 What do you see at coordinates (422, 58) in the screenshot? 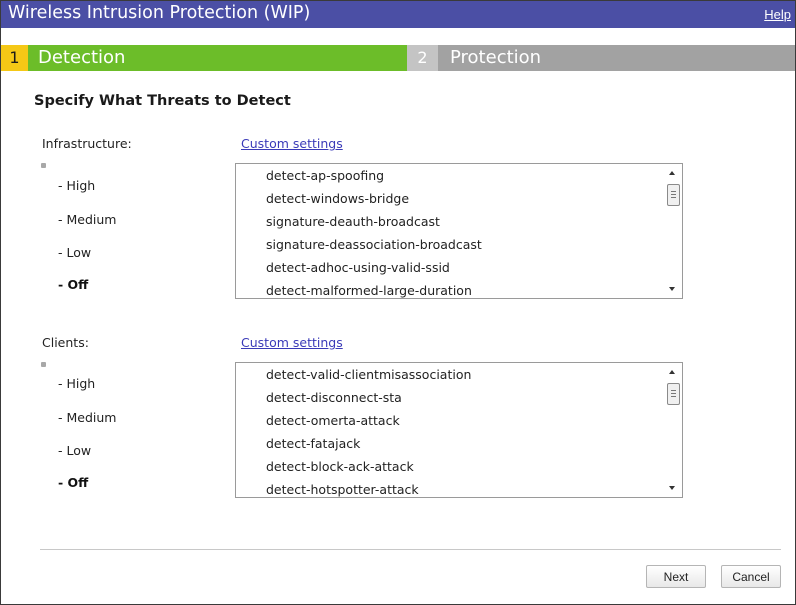
I see `step-number: 2` at bounding box center [422, 58].